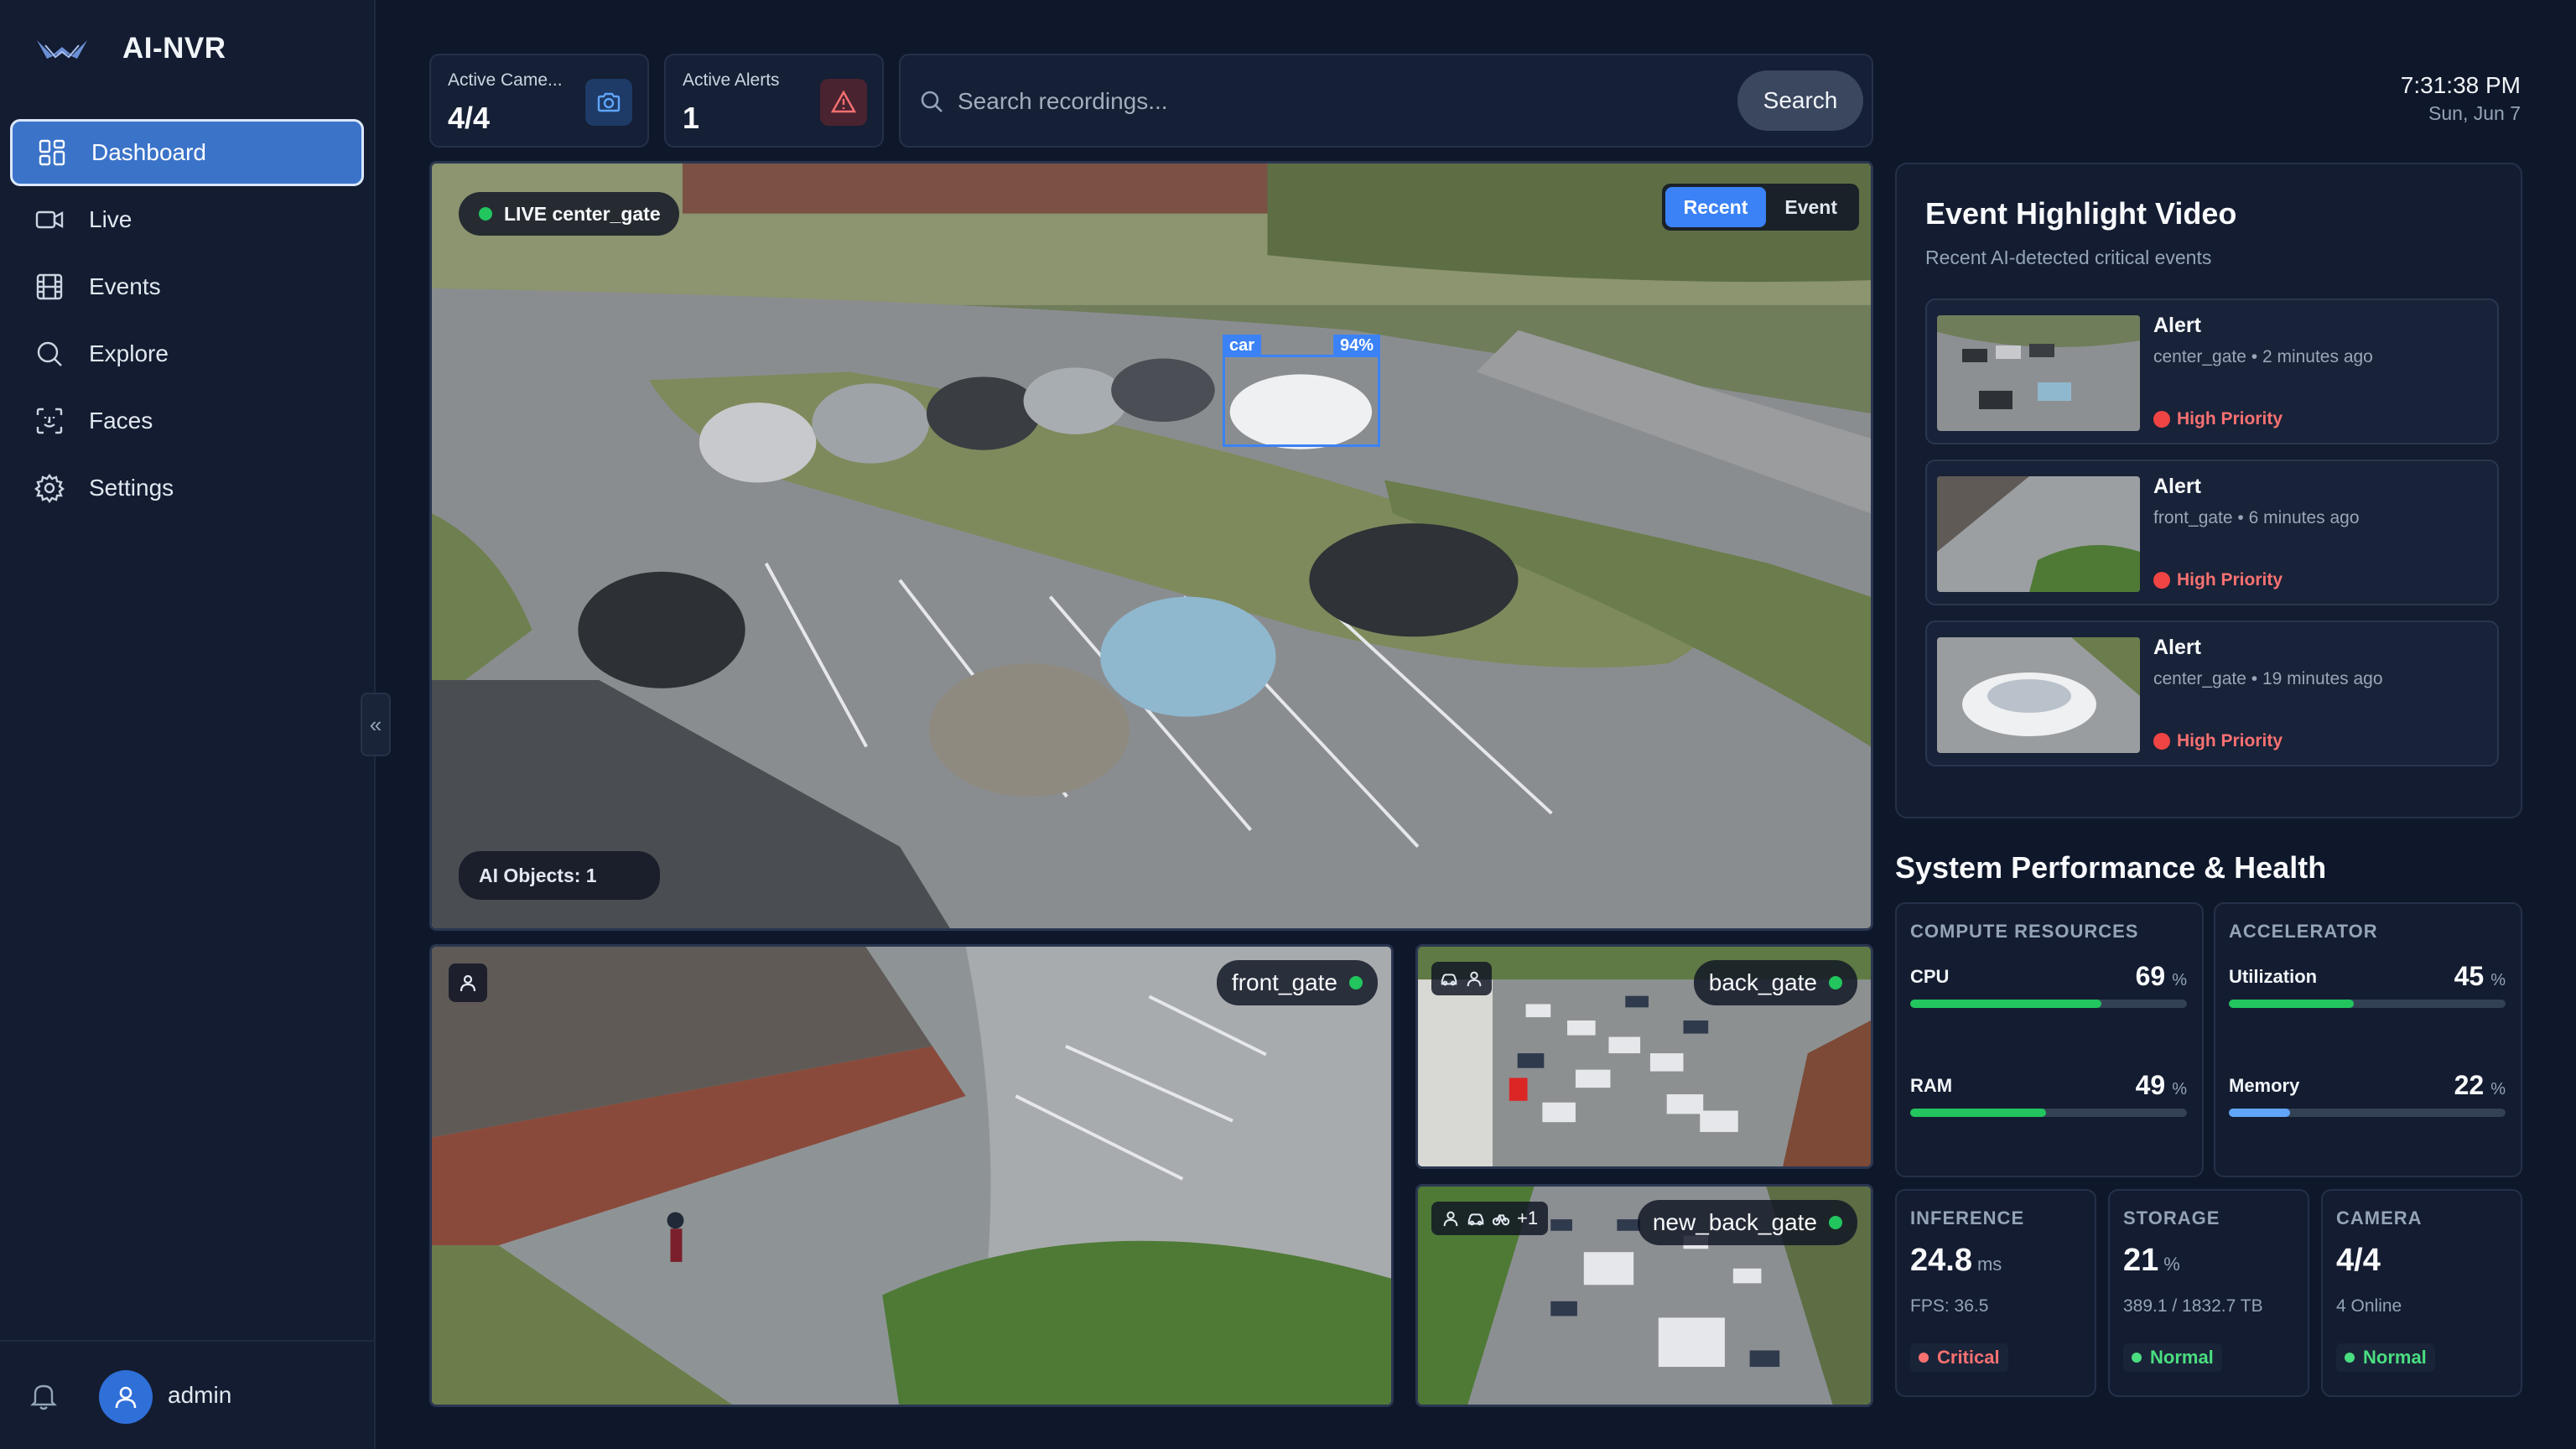 The width and height of the screenshot is (2576, 1449). What do you see at coordinates (1800, 100) in the screenshot?
I see `search-button: Search` at bounding box center [1800, 100].